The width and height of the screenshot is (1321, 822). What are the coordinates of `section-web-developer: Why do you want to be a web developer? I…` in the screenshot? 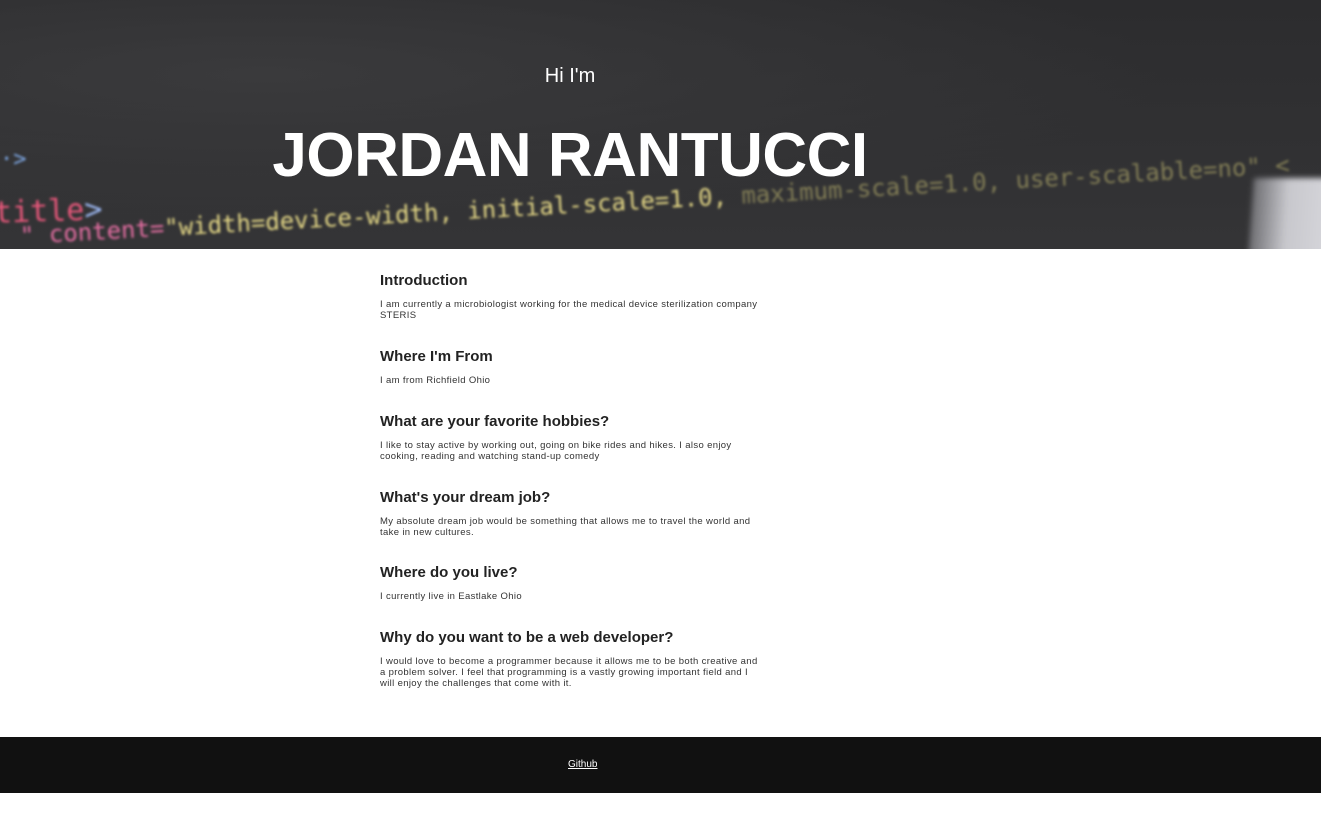 It's located at (572, 659).